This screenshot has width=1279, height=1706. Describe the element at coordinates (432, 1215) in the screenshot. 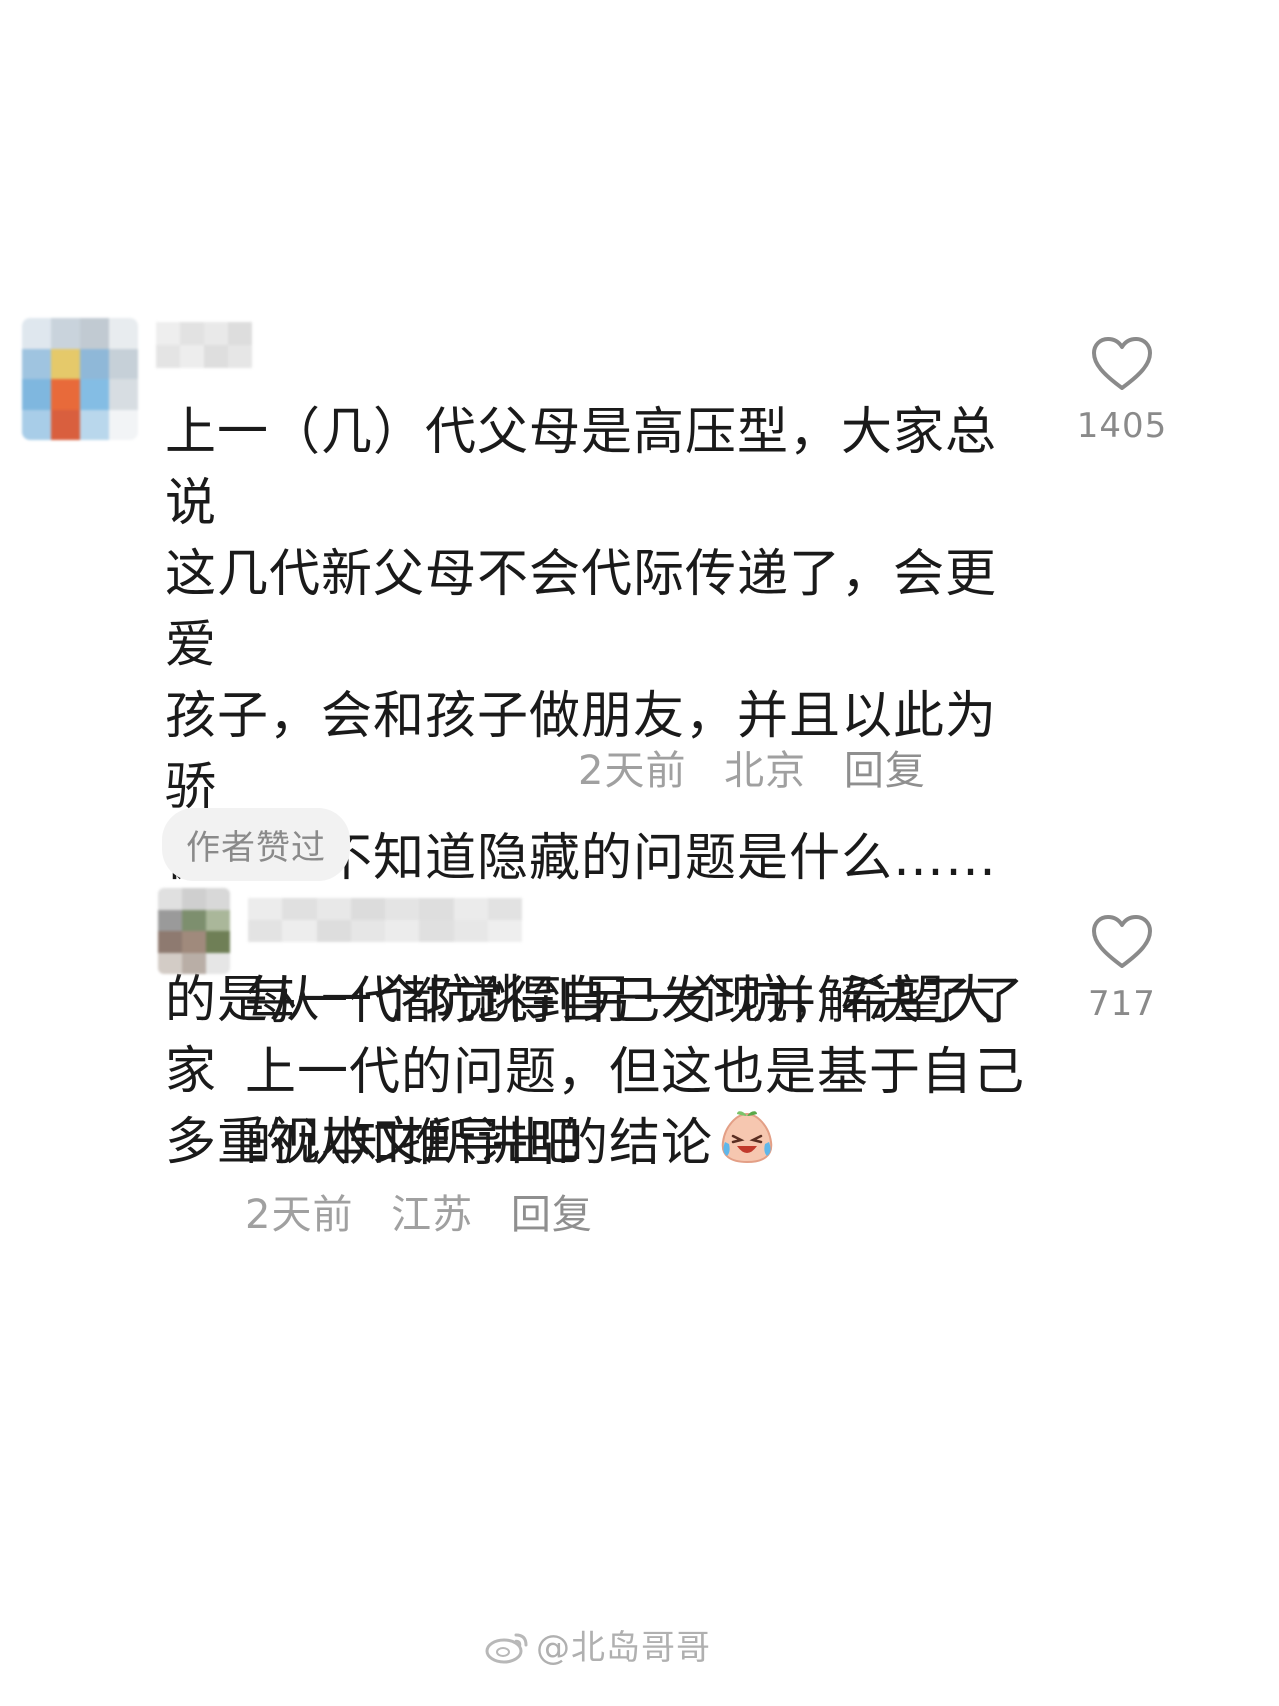

I see `comment-location: 江苏` at that location.